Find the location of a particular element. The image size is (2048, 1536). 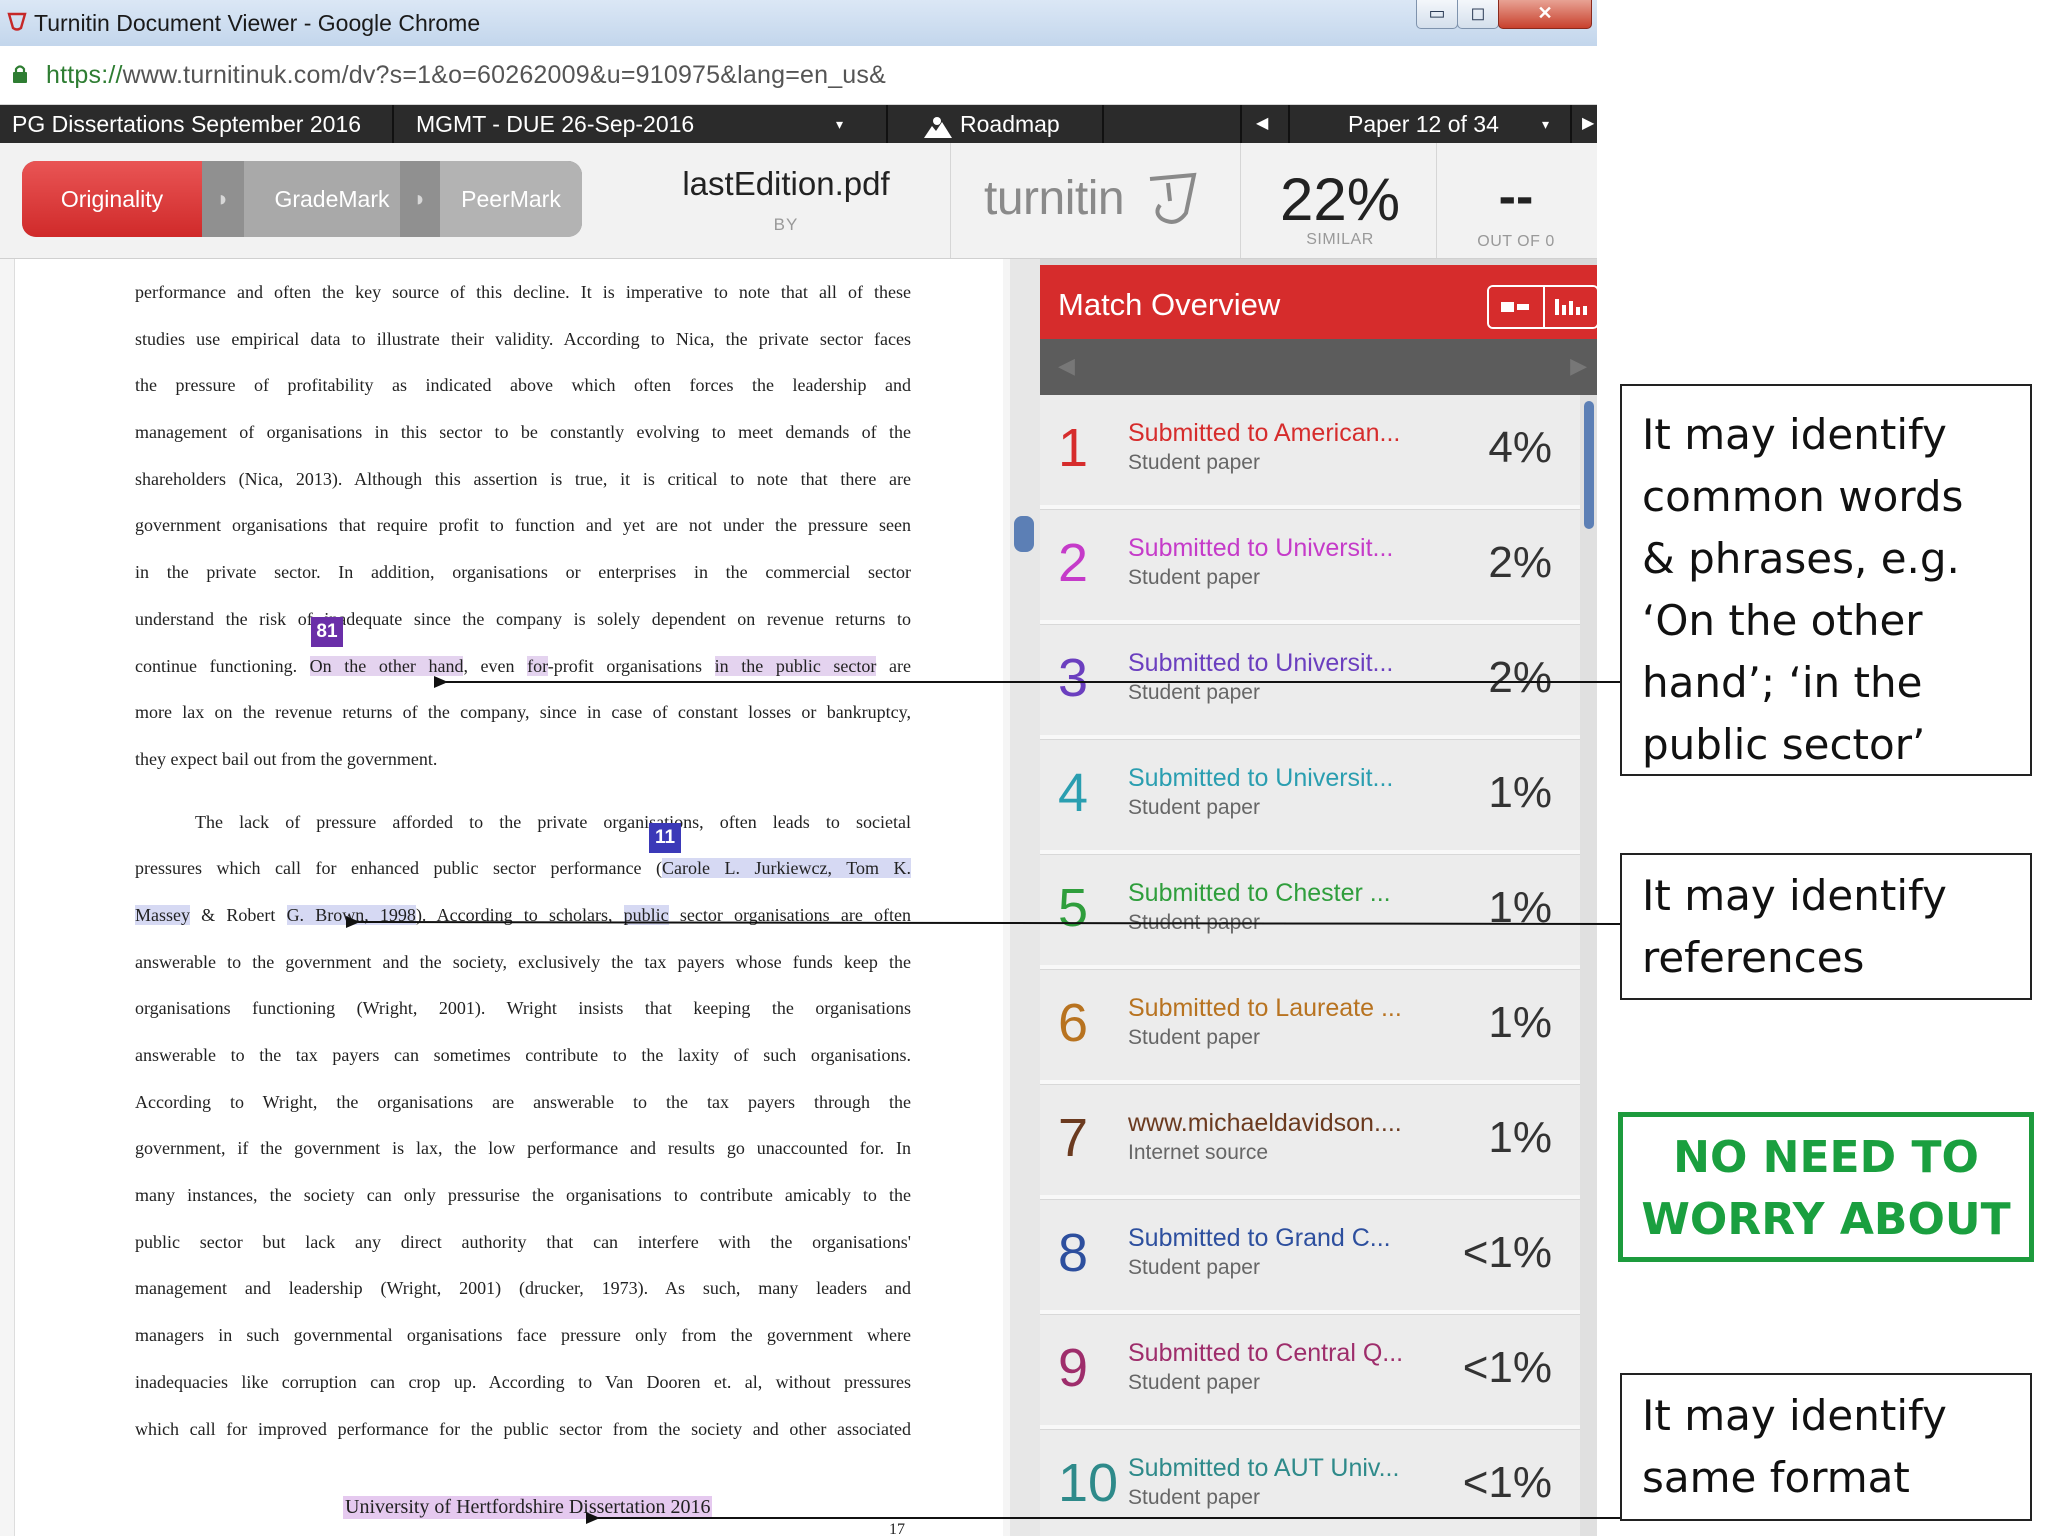

grade-value: -- is located at coordinates (1516, 197).